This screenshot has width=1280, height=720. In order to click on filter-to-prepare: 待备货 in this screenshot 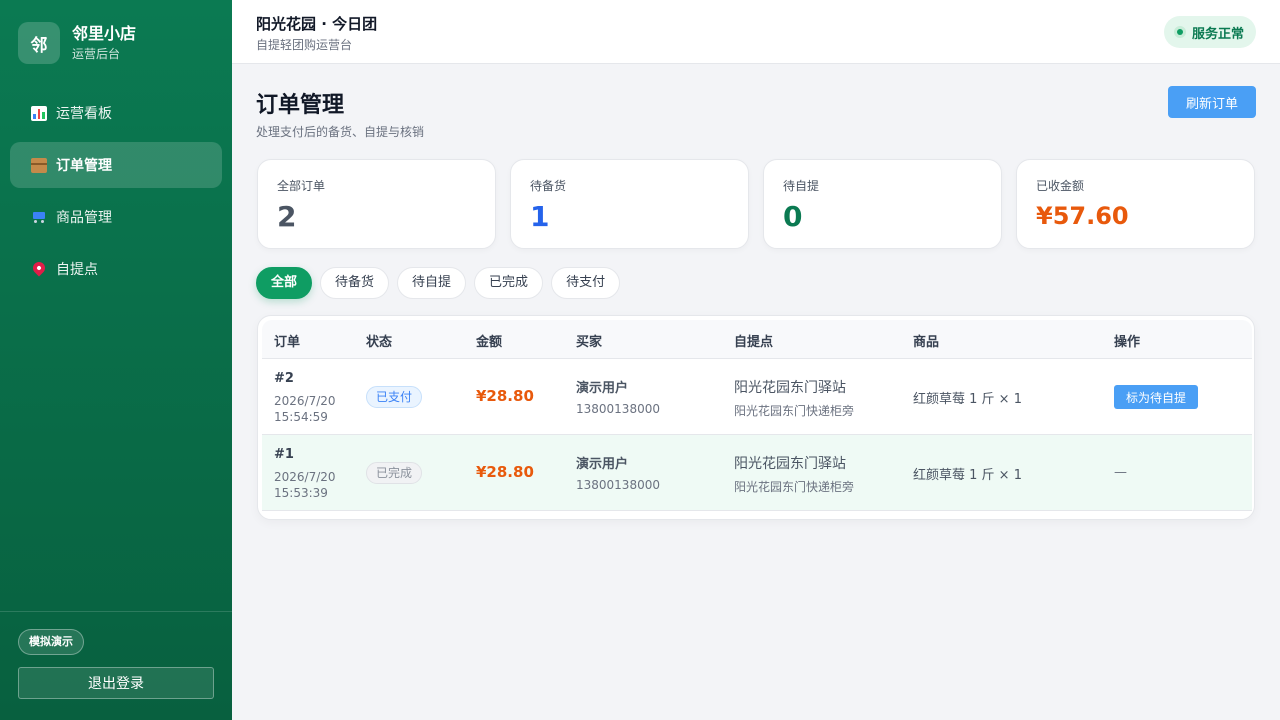, I will do `click(355, 283)`.